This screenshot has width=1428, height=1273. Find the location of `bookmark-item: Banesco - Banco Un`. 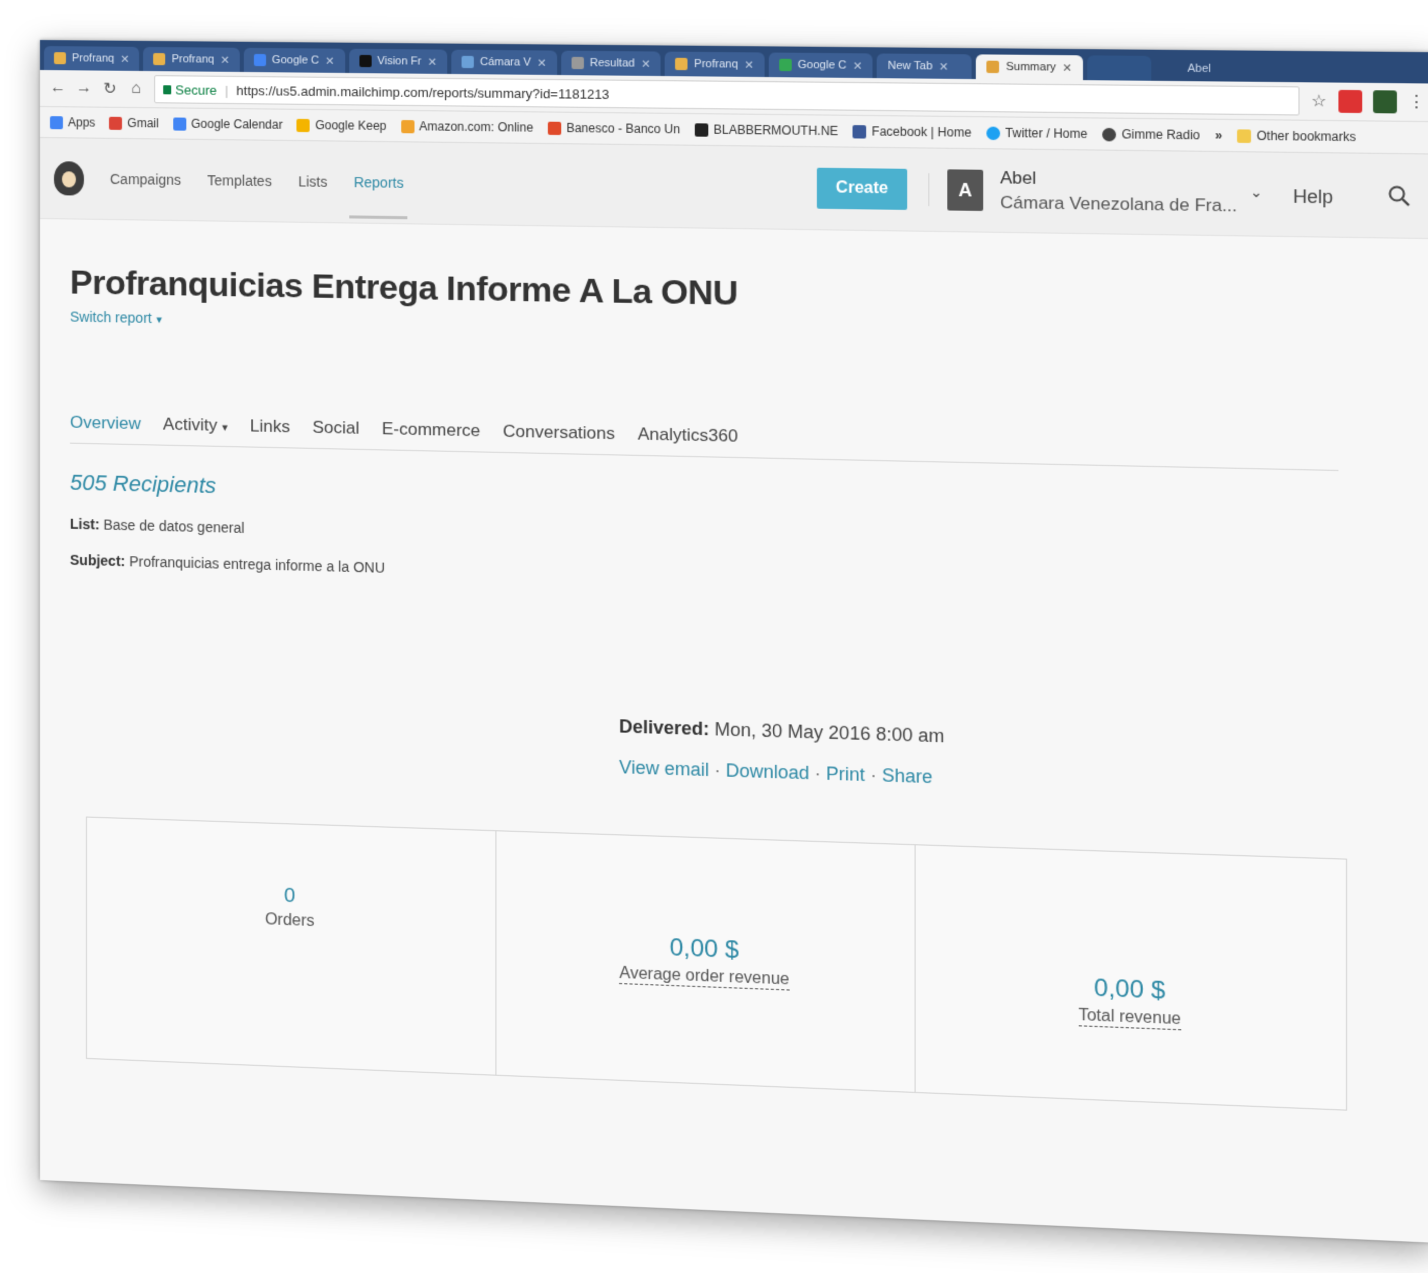

bookmark-item: Banesco - Banco Un is located at coordinates (613, 128).